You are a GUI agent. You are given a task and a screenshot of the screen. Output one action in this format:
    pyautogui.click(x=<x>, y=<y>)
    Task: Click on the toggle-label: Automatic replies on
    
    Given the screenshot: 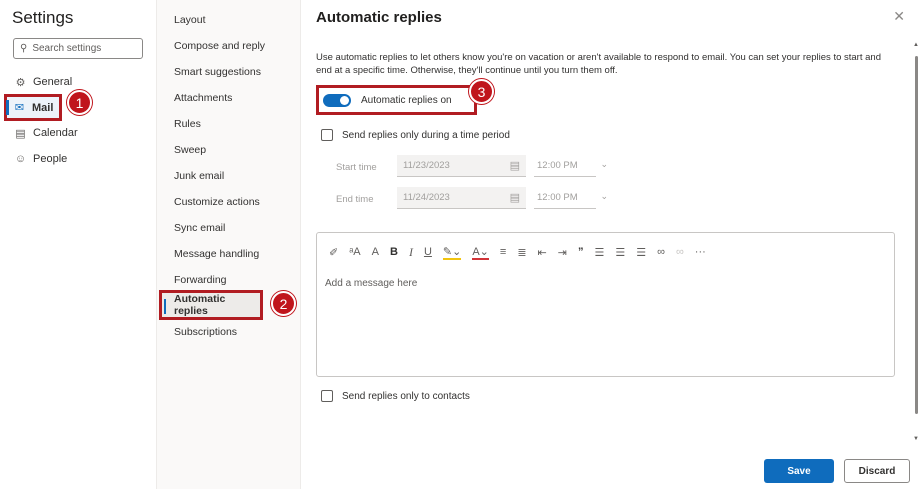 What is the action you would take?
    pyautogui.click(x=406, y=100)
    